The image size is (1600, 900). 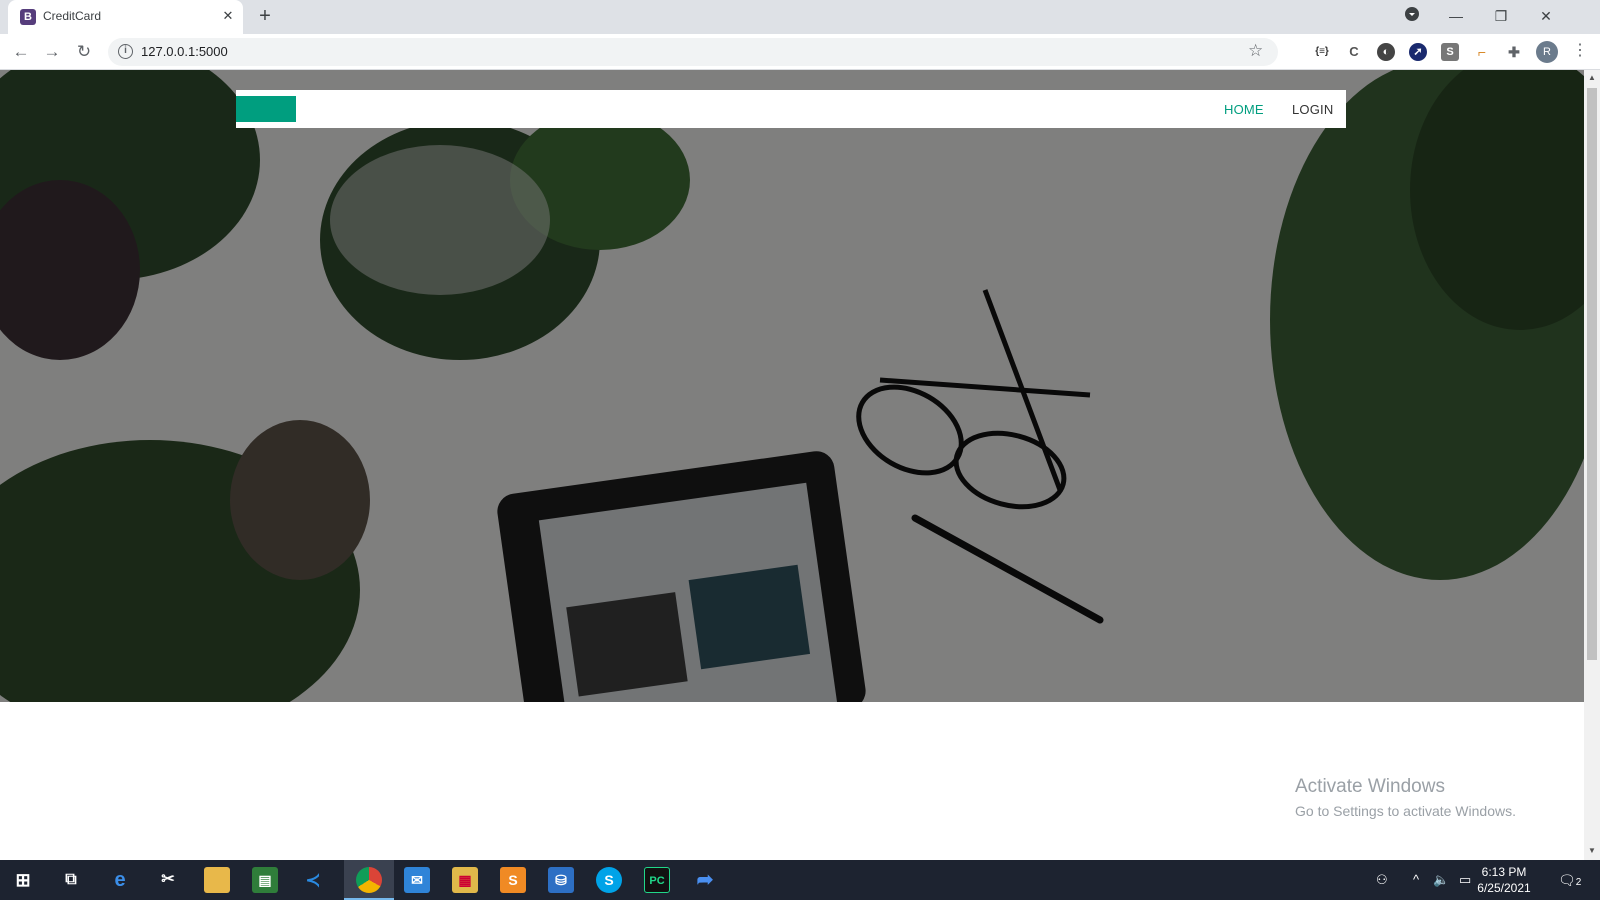 I want to click on close-tab-icon: ✕, so click(x=228, y=16).